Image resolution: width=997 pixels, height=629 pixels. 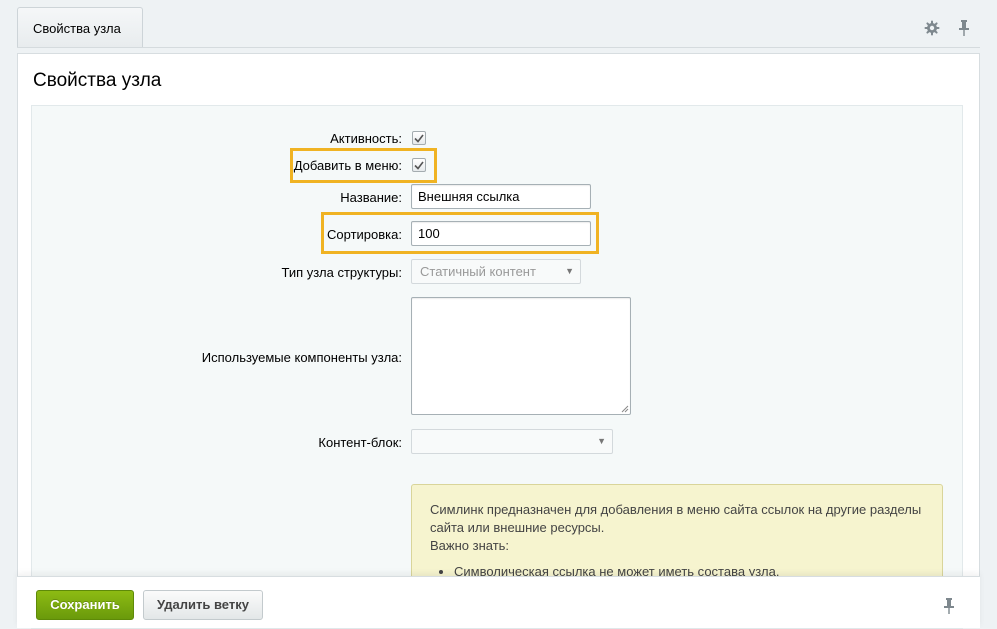 I want to click on components-label: Используемые компоненты узла:, so click(x=301, y=357).